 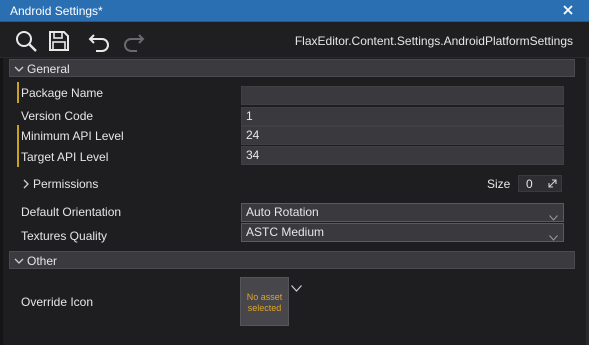 I want to click on no-asset-text: No asset selected, so click(x=264, y=302).